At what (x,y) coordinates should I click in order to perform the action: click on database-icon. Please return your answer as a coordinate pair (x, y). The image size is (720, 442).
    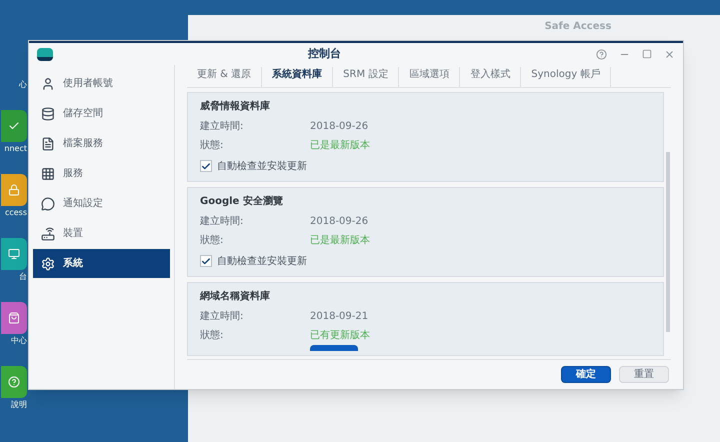
    Looking at the image, I should click on (48, 113).